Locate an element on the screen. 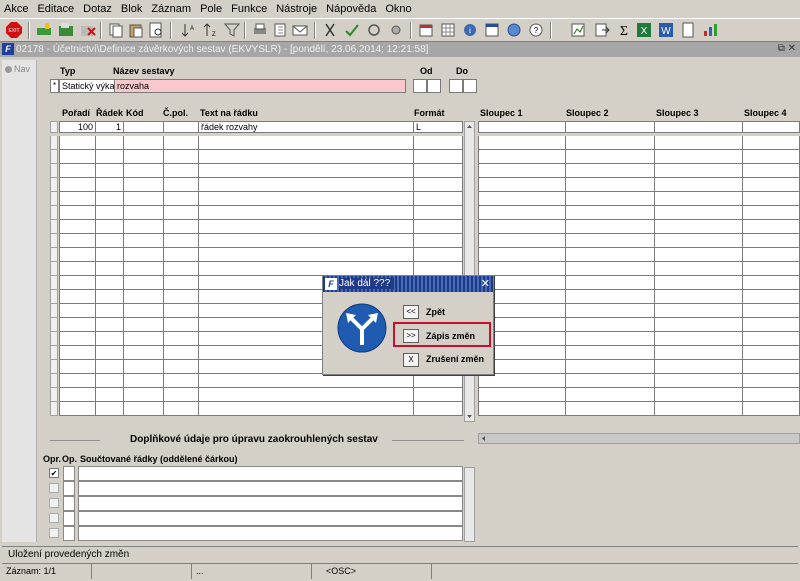 This screenshot has width=800, height=581. back-label: Zpět is located at coordinates (435, 312).